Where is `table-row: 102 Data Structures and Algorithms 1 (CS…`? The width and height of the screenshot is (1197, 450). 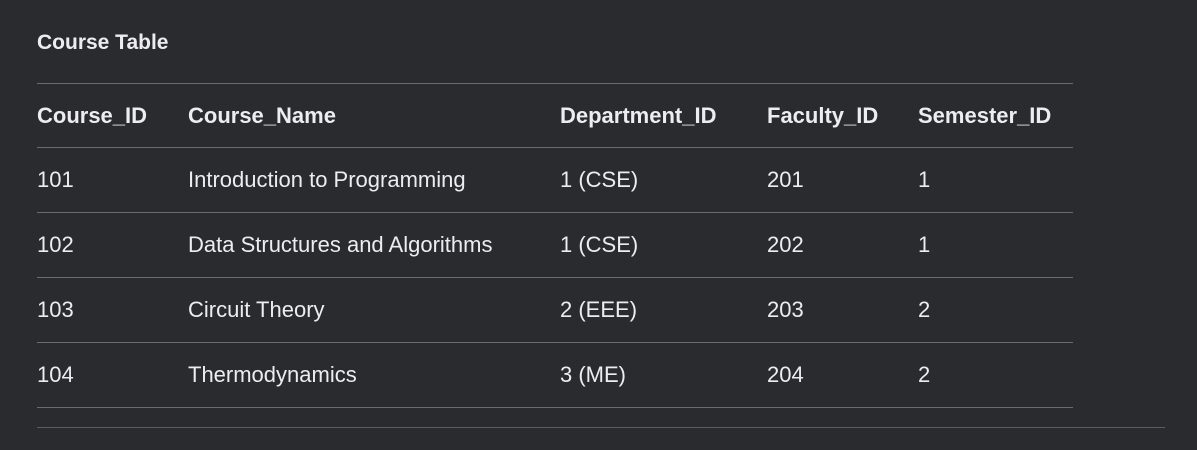
table-row: 102 Data Structures and Algorithms 1 (CS… is located at coordinates (555, 245).